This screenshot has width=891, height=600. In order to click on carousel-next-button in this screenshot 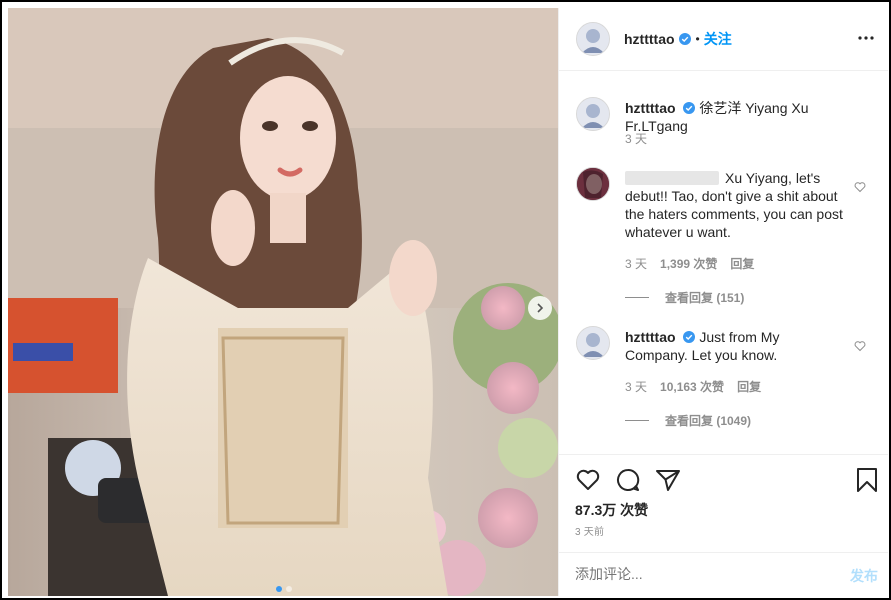, I will do `click(540, 308)`.